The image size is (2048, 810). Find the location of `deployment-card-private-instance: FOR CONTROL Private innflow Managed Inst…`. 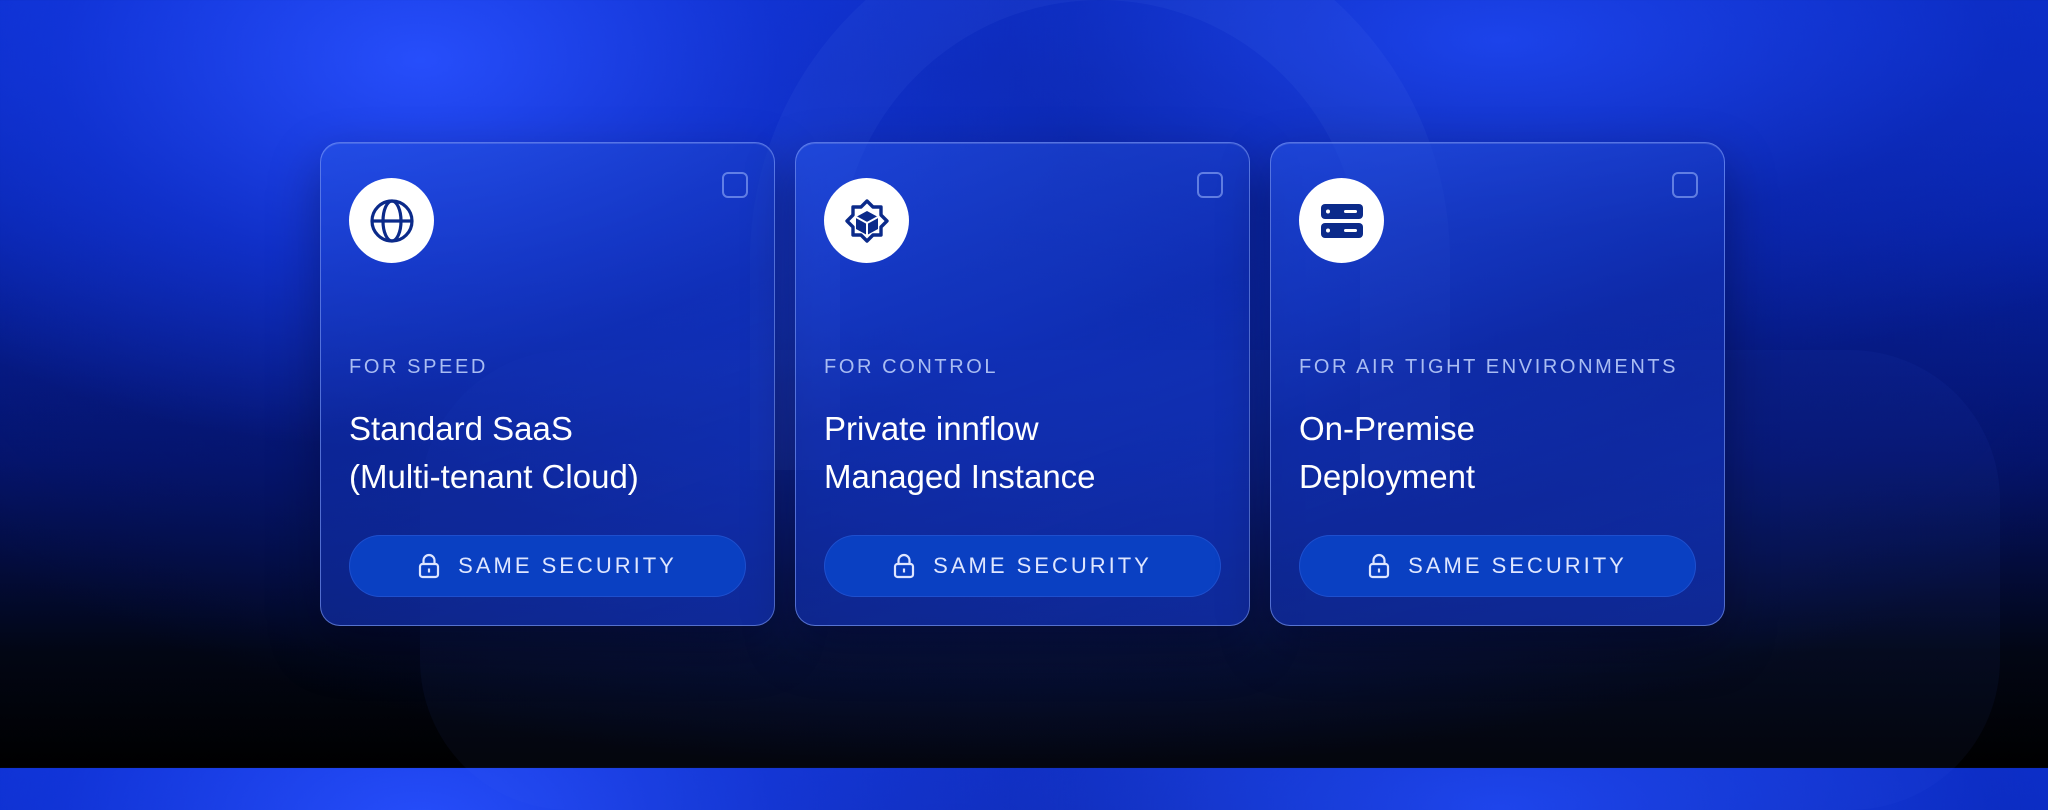

deployment-card-private-instance: FOR CONTROL Private innflow Managed Inst… is located at coordinates (1022, 384).